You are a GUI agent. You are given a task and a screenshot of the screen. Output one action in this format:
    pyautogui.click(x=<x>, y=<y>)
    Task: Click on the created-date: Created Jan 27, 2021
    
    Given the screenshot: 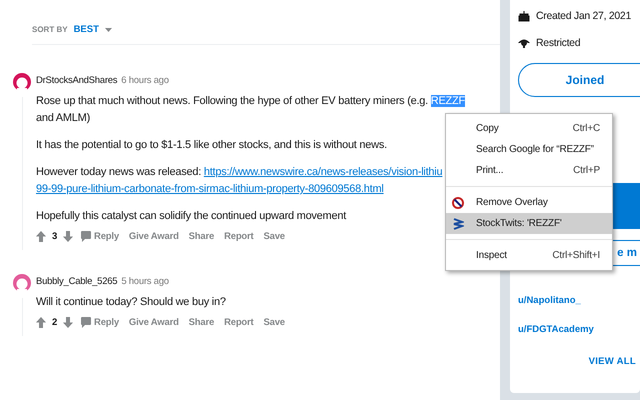 What is the action you would take?
    pyautogui.click(x=583, y=16)
    